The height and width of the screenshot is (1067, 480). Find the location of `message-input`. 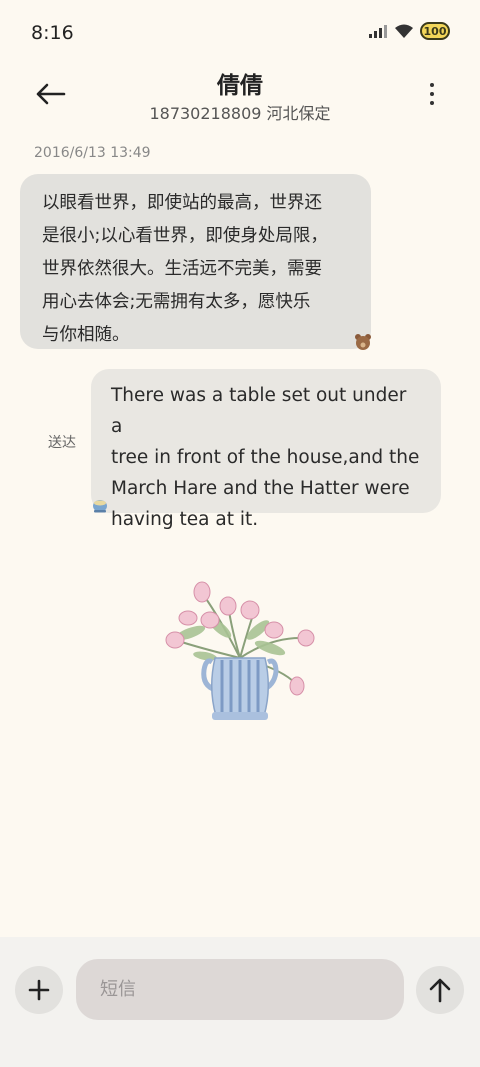

message-input is located at coordinates (240, 989).